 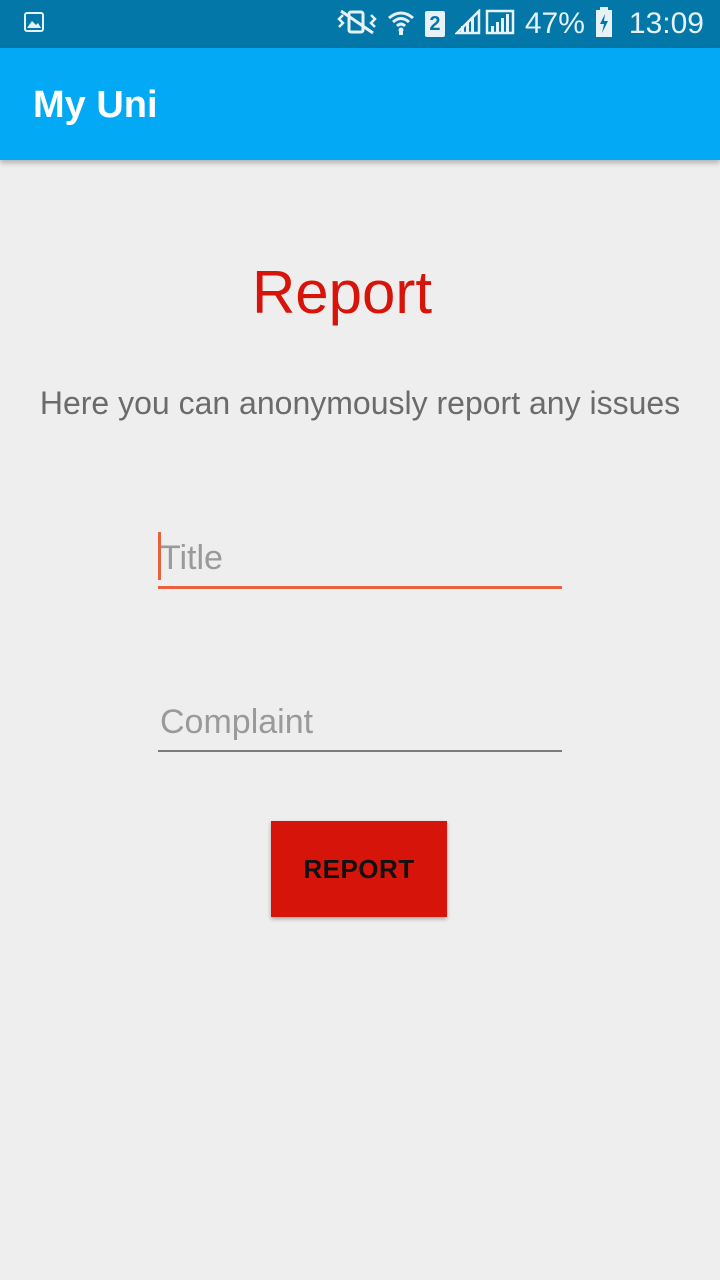 I want to click on text-cursor, so click(x=159, y=556).